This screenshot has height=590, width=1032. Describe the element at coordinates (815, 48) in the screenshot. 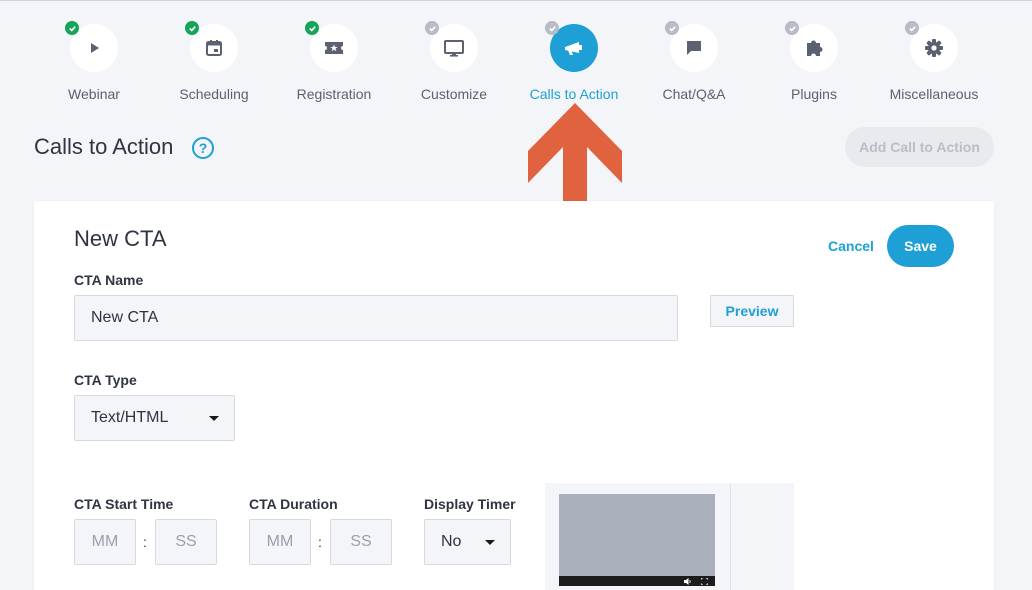

I see `puzzle-icon` at that location.